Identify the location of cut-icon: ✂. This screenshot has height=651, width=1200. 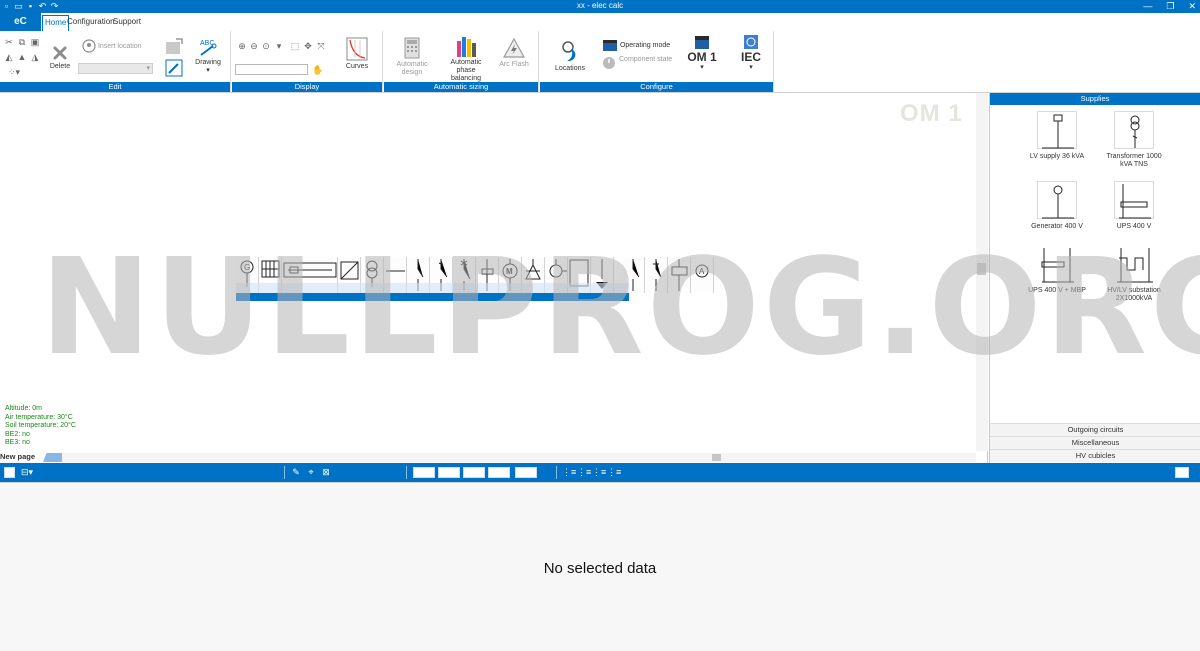
(9, 42).